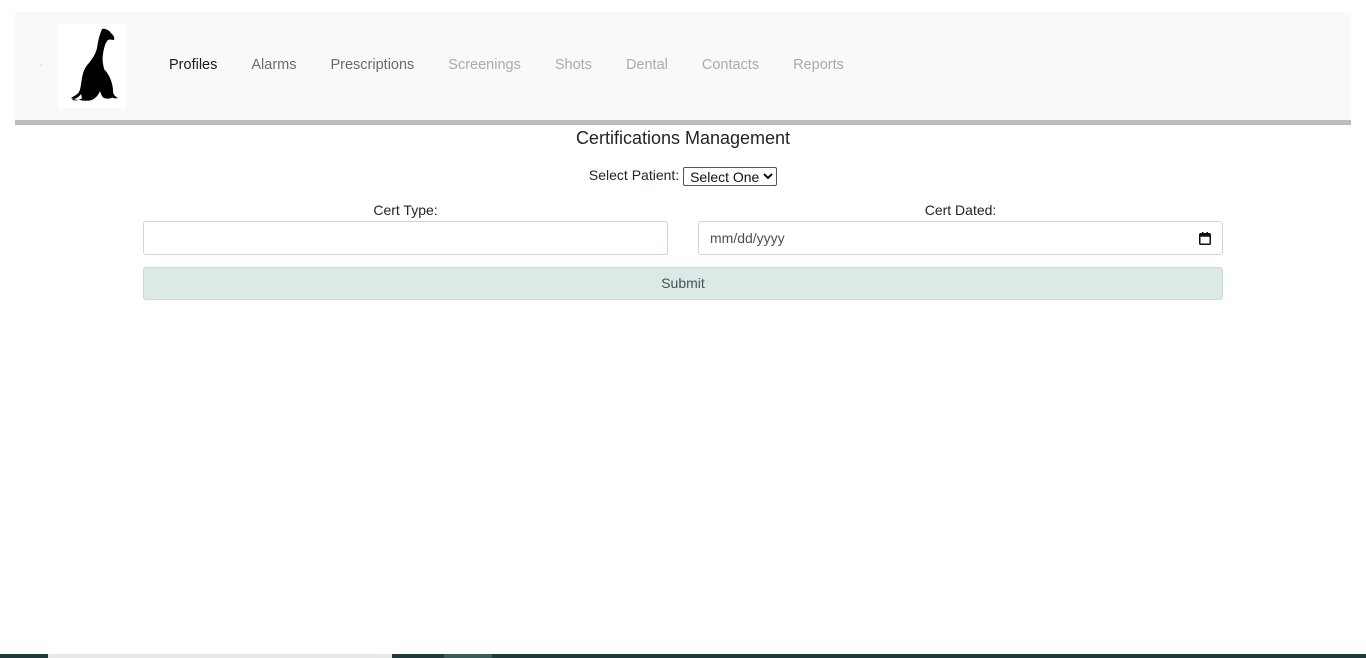 The width and height of the screenshot is (1366, 658). What do you see at coordinates (273, 65) in the screenshot?
I see `nav-item-alarms: Alarms` at bounding box center [273, 65].